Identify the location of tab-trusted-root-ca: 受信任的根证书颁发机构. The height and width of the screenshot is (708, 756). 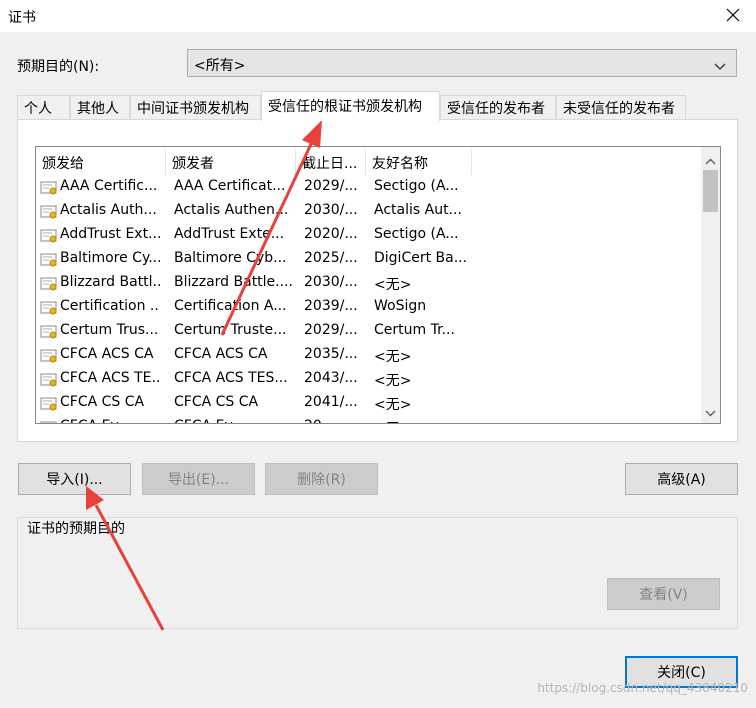
(350, 106).